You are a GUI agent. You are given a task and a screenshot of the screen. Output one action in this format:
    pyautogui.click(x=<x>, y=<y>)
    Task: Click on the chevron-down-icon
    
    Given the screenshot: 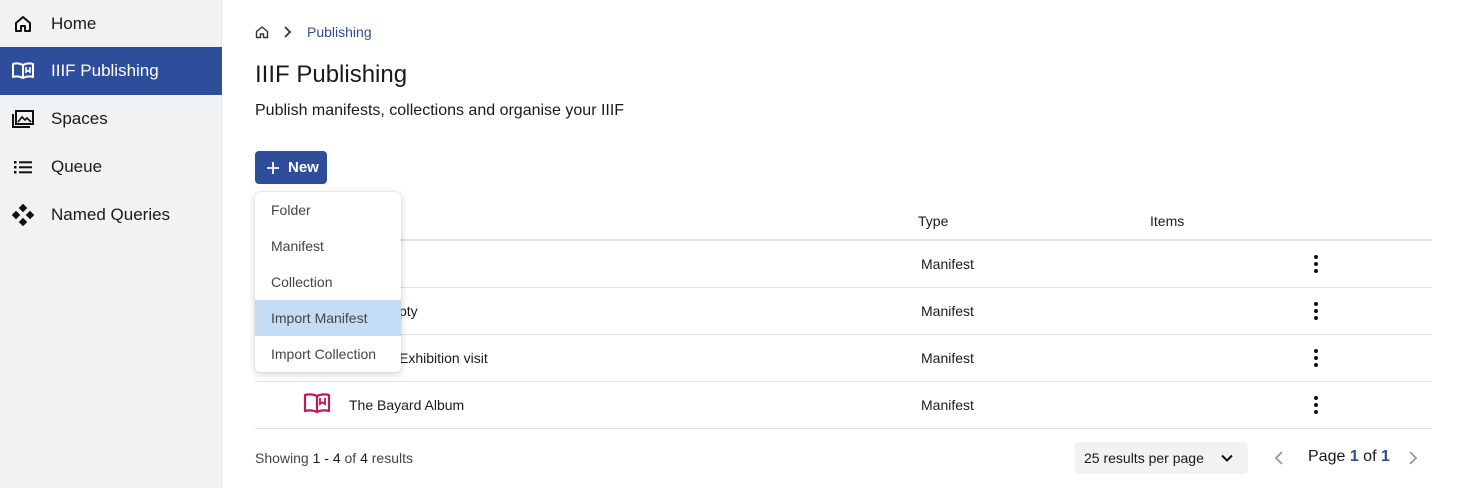 What is the action you would take?
    pyautogui.click(x=1227, y=458)
    